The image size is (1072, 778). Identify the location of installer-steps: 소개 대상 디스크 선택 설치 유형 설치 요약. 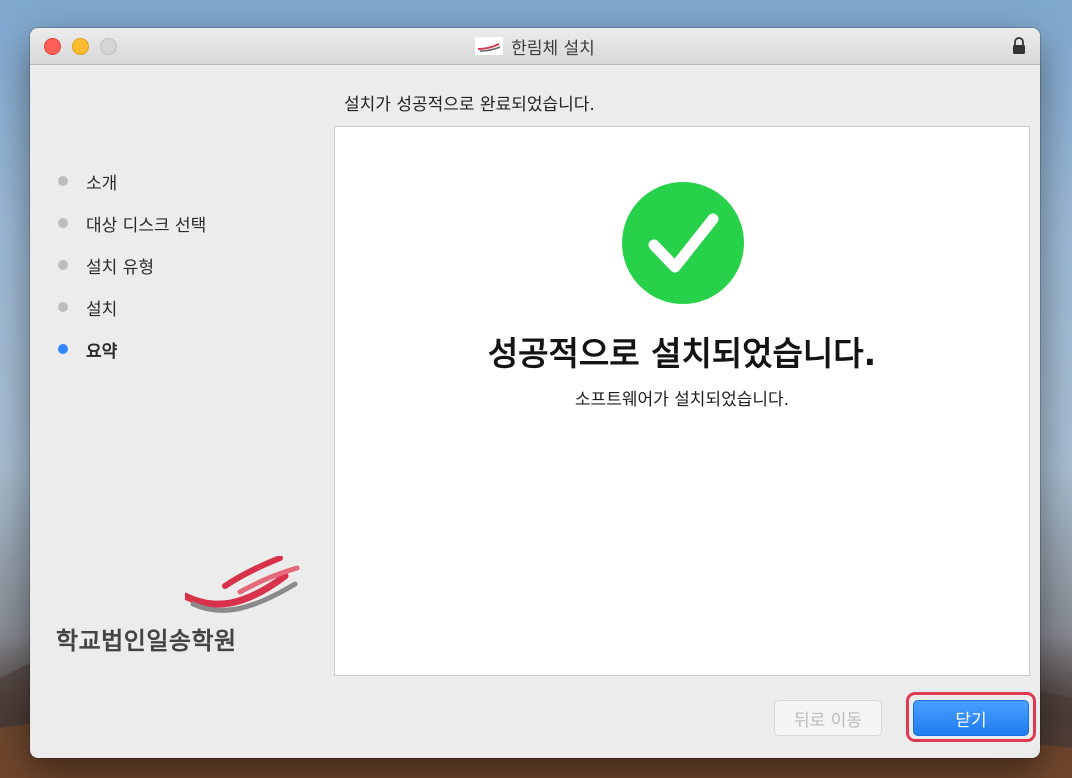
(132, 265).